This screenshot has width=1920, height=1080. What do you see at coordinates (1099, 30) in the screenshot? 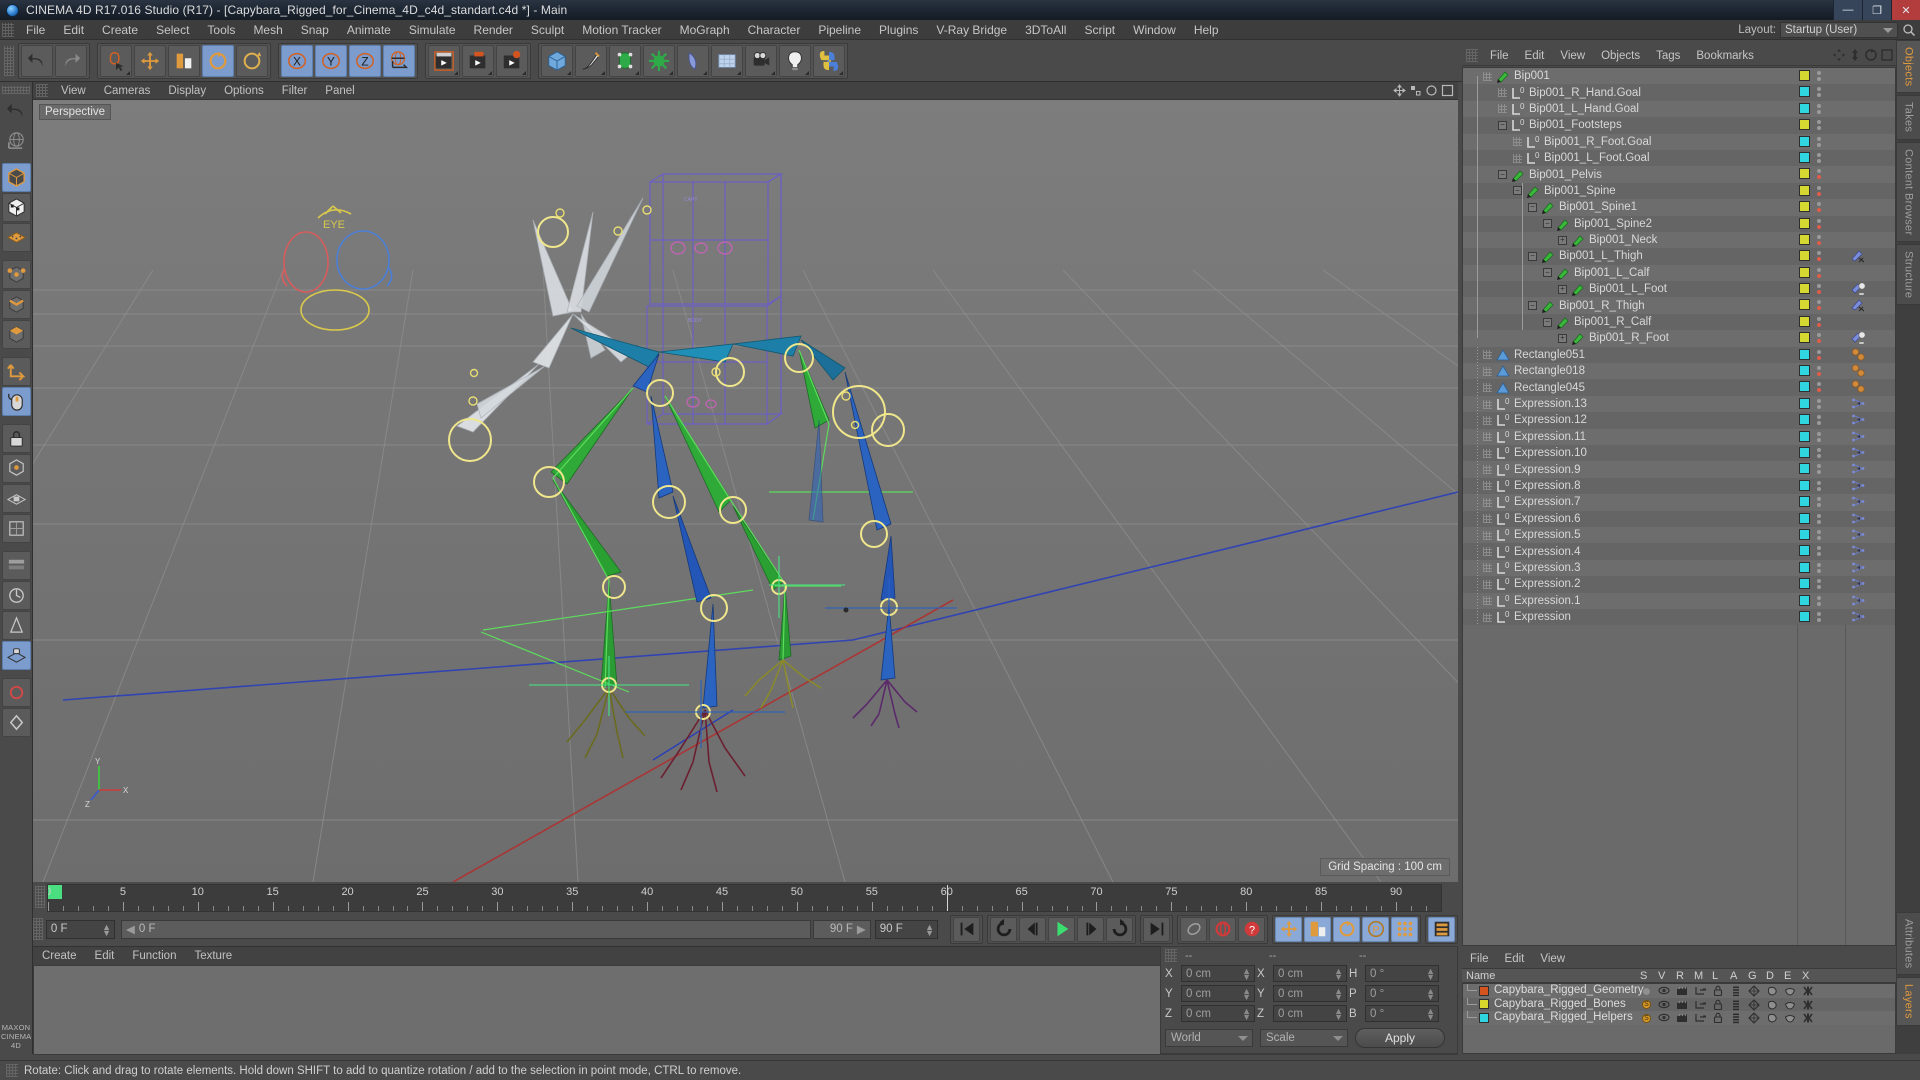
I see `menu-item-script: Script` at bounding box center [1099, 30].